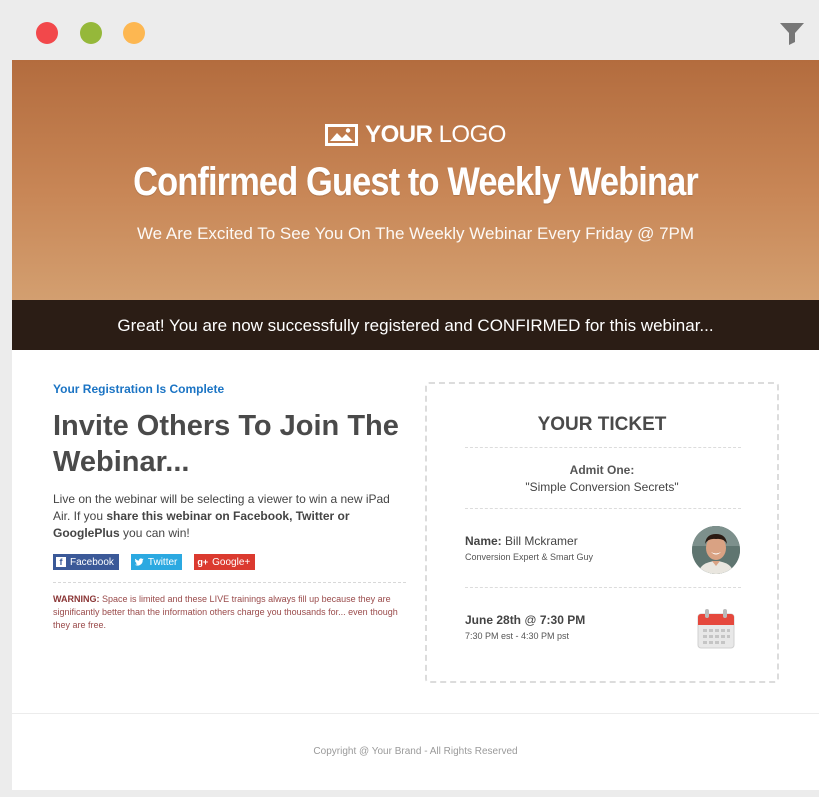  Describe the element at coordinates (602, 478) in the screenshot. I see `admit-info: Admit One: "Simple Conversion Secrets"` at that location.